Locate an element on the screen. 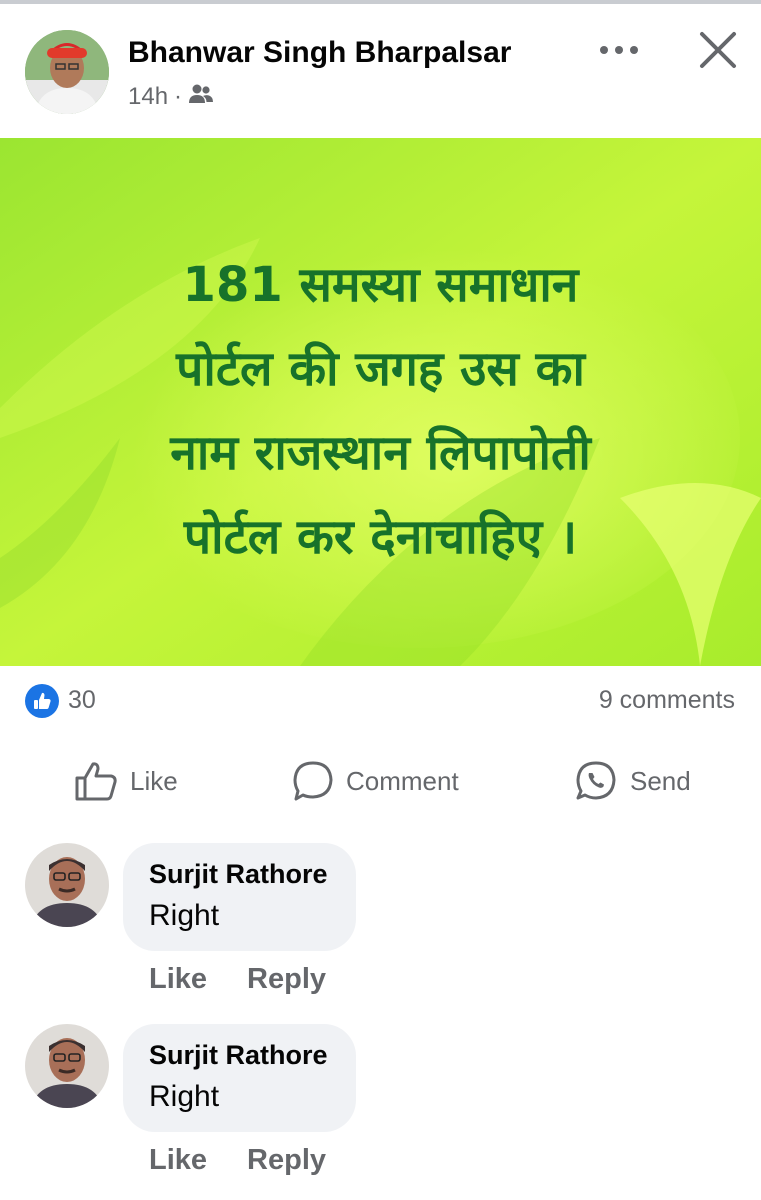  comment-button-label: Comment is located at coordinates (402, 780).